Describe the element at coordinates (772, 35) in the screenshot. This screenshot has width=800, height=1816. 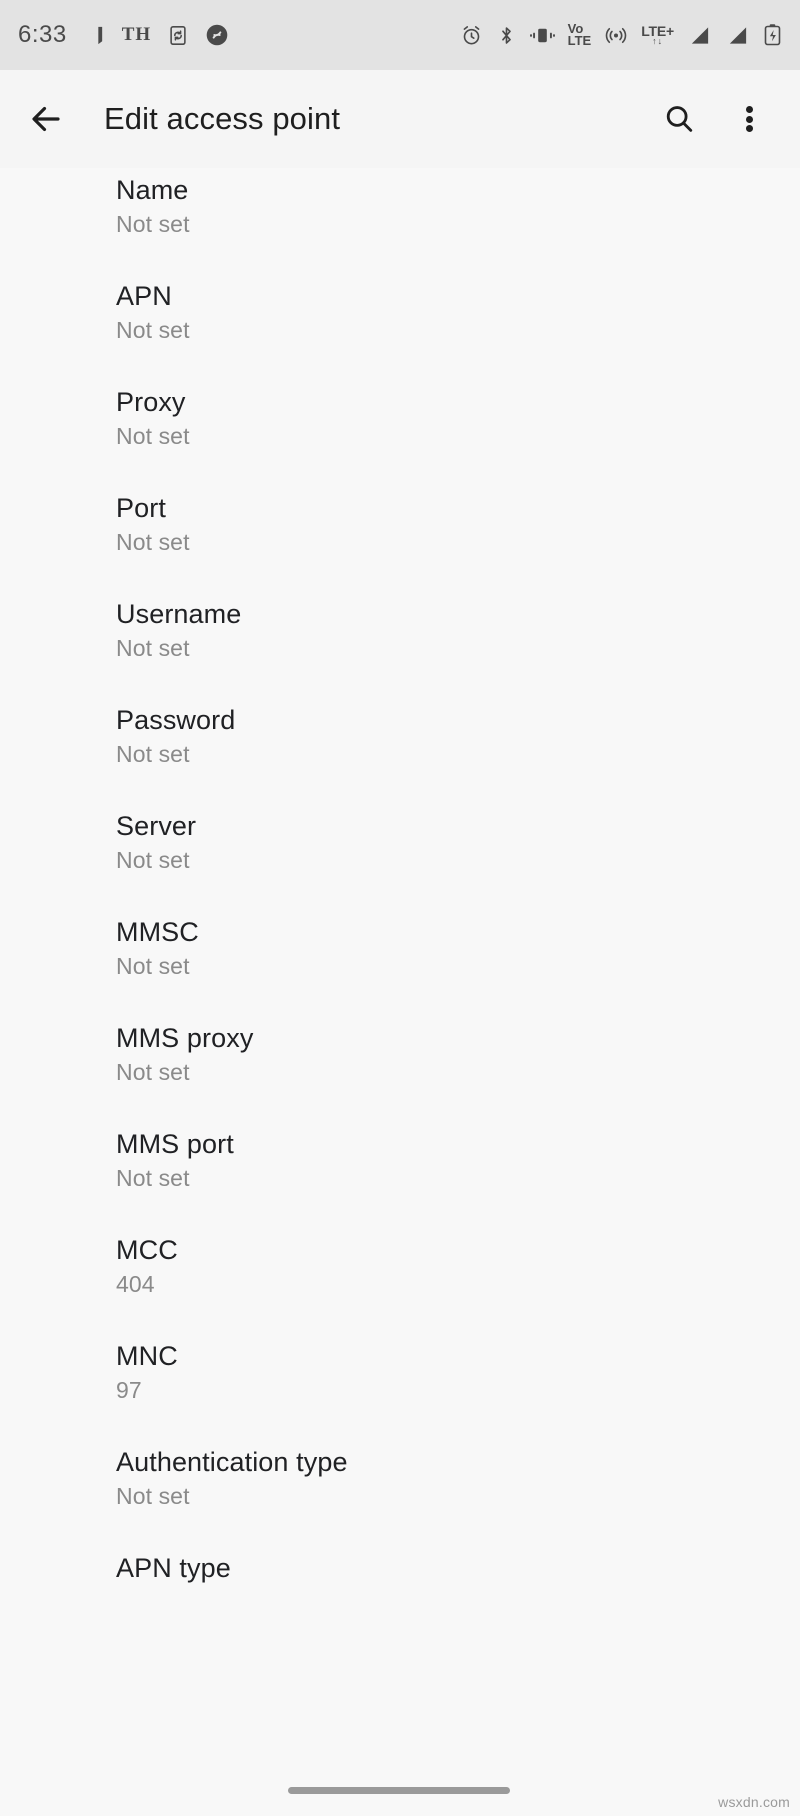
I see `battery-charging-icon` at that location.